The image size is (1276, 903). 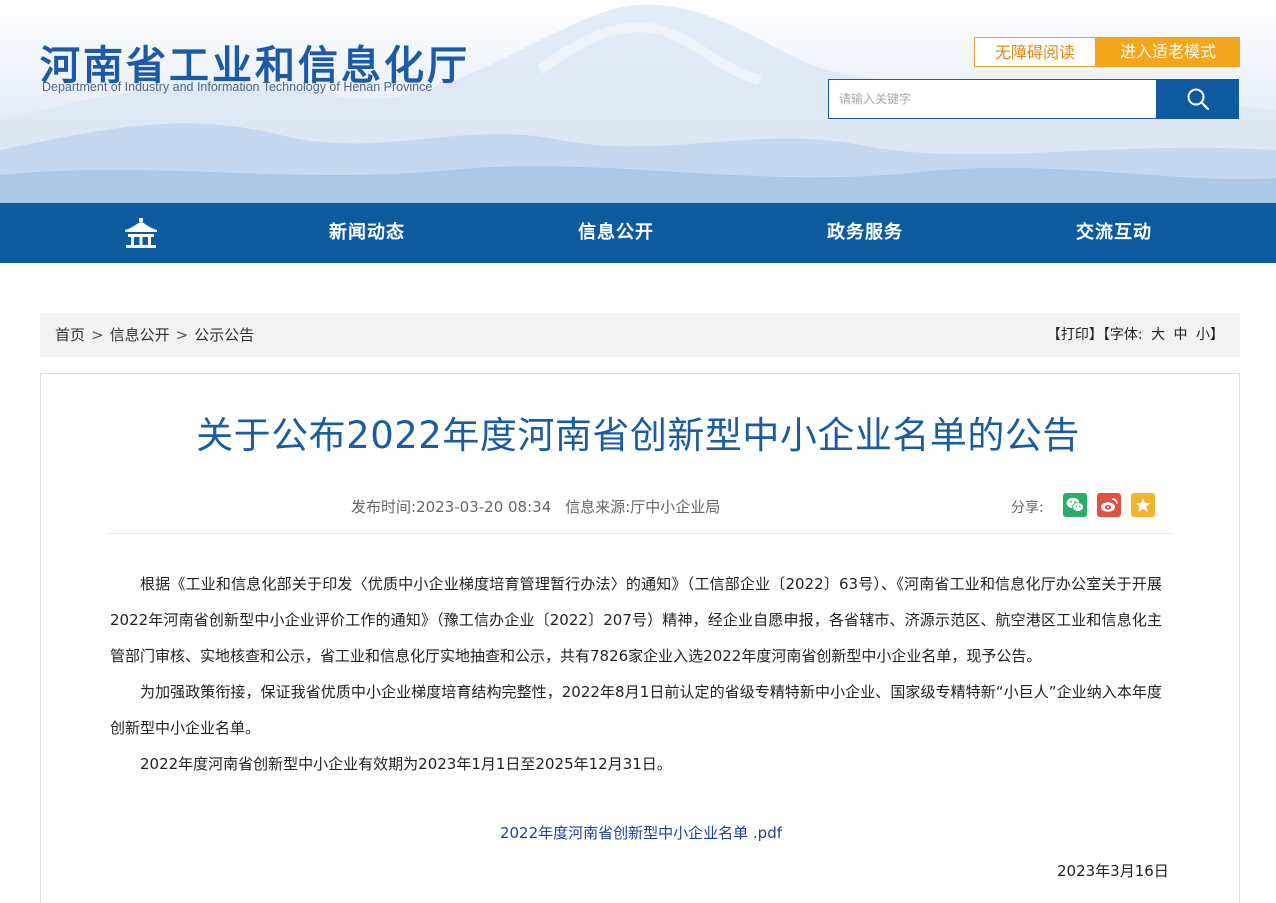 I want to click on article-title: 关于公布2022年度河南省创新型中小企业名单的公告, so click(x=638, y=435).